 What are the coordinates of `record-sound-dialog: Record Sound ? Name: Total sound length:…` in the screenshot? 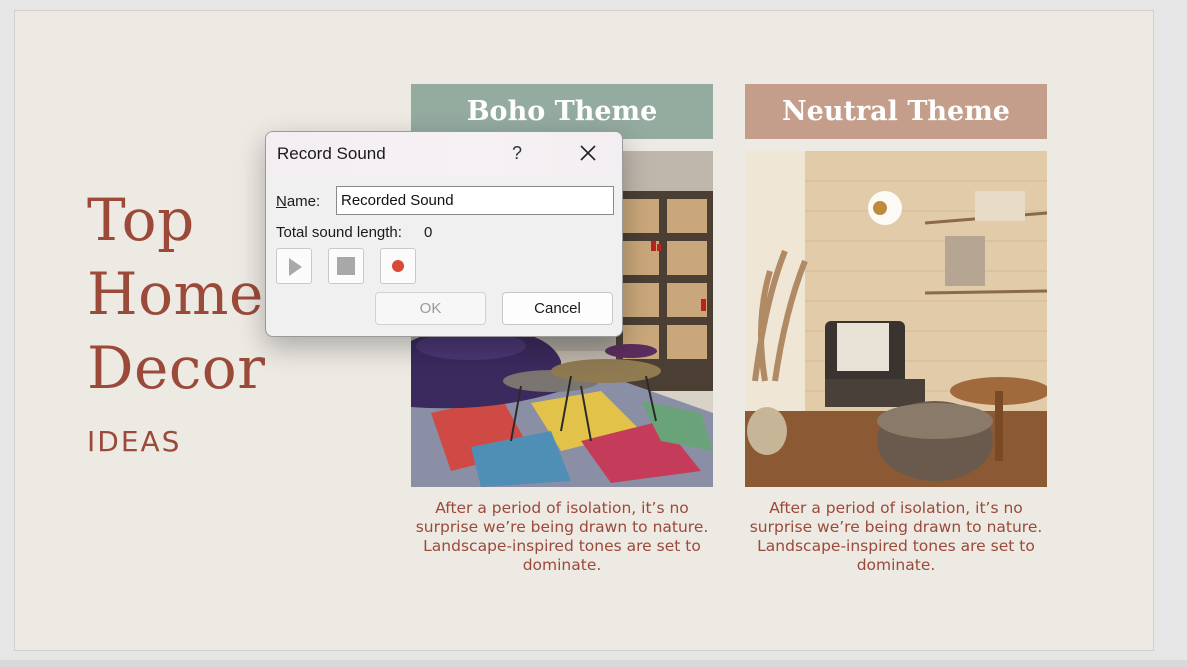 It's located at (444, 234).